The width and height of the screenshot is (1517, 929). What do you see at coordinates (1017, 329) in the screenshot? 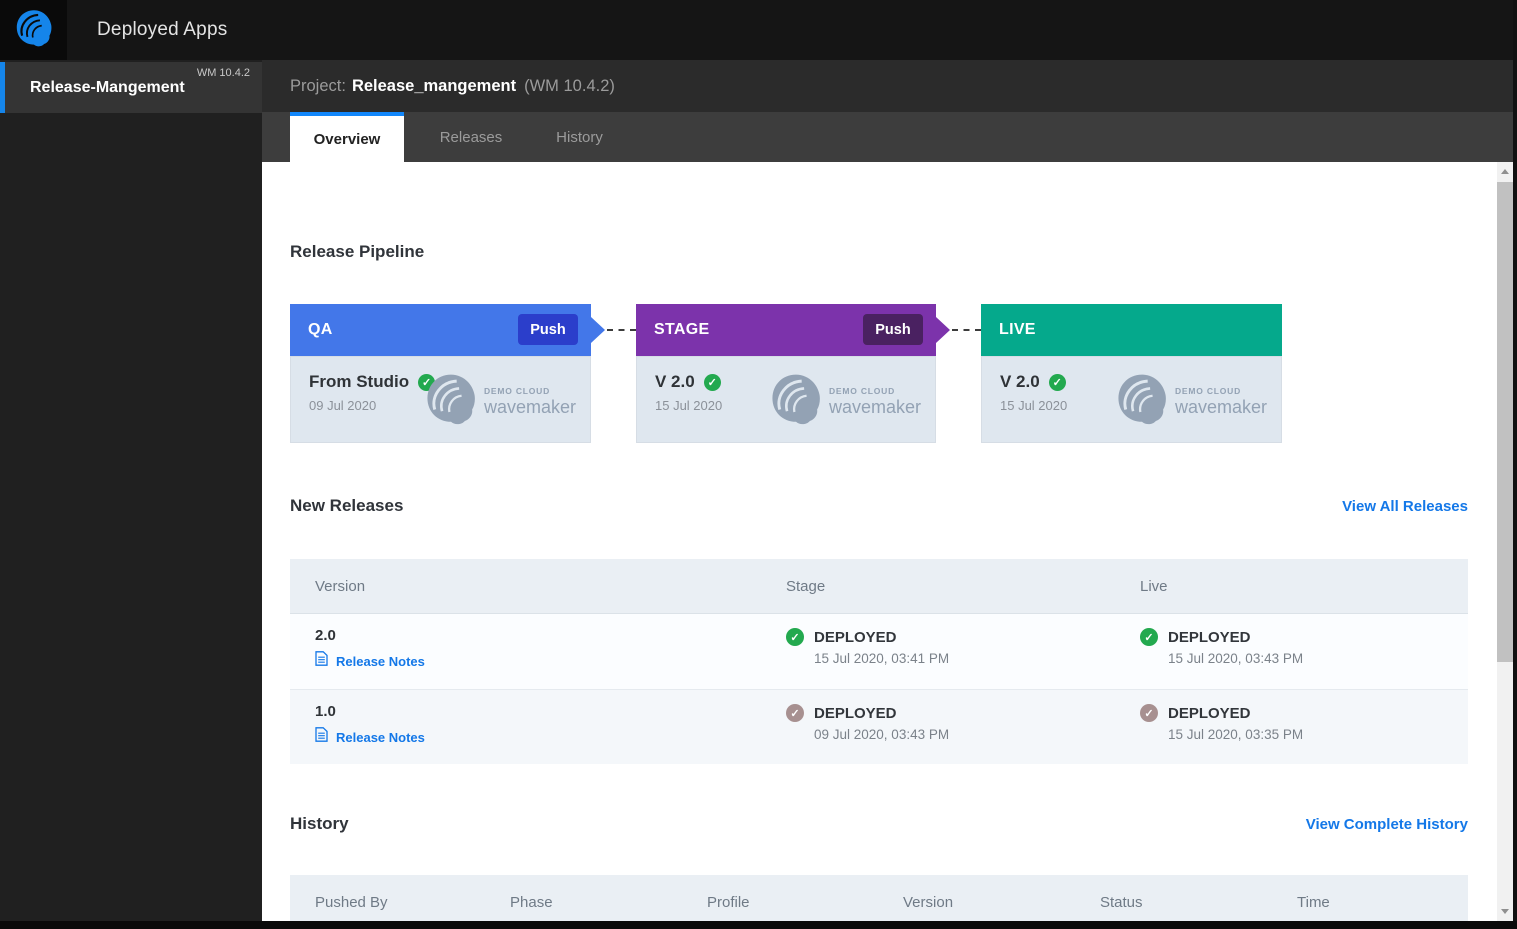
I see `stage-name-live: LIVE` at bounding box center [1017, 329].